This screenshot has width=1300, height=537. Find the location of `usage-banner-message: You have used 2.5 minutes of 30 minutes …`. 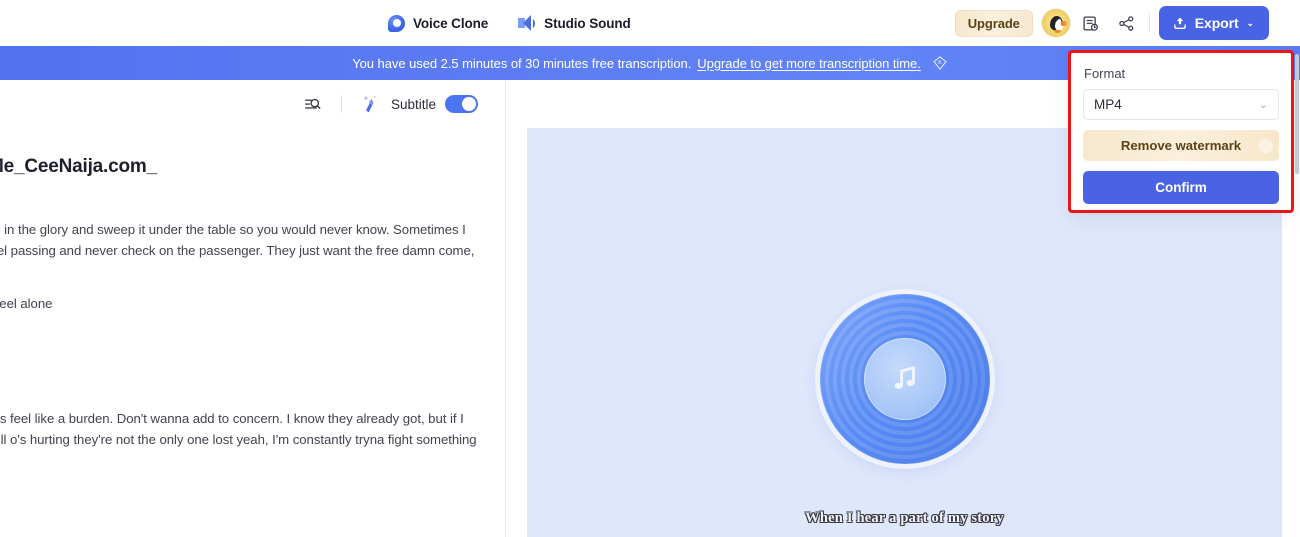

usage-banner-message: You have used 2.5 minutes of 30 minutes … is located at coordinates (522, 63).